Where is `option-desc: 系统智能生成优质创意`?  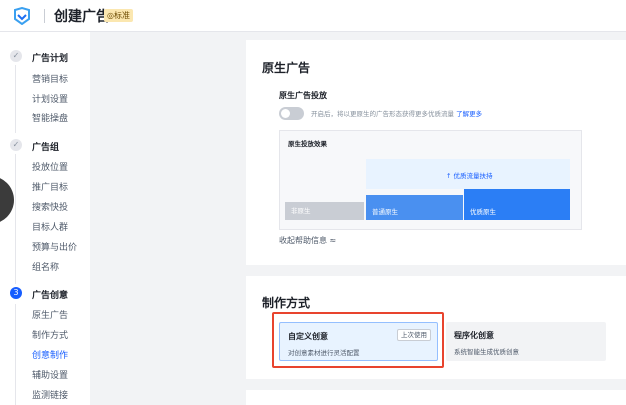
option-desc: 系统智能生成优质创意 is located at coordinates (486, 352).